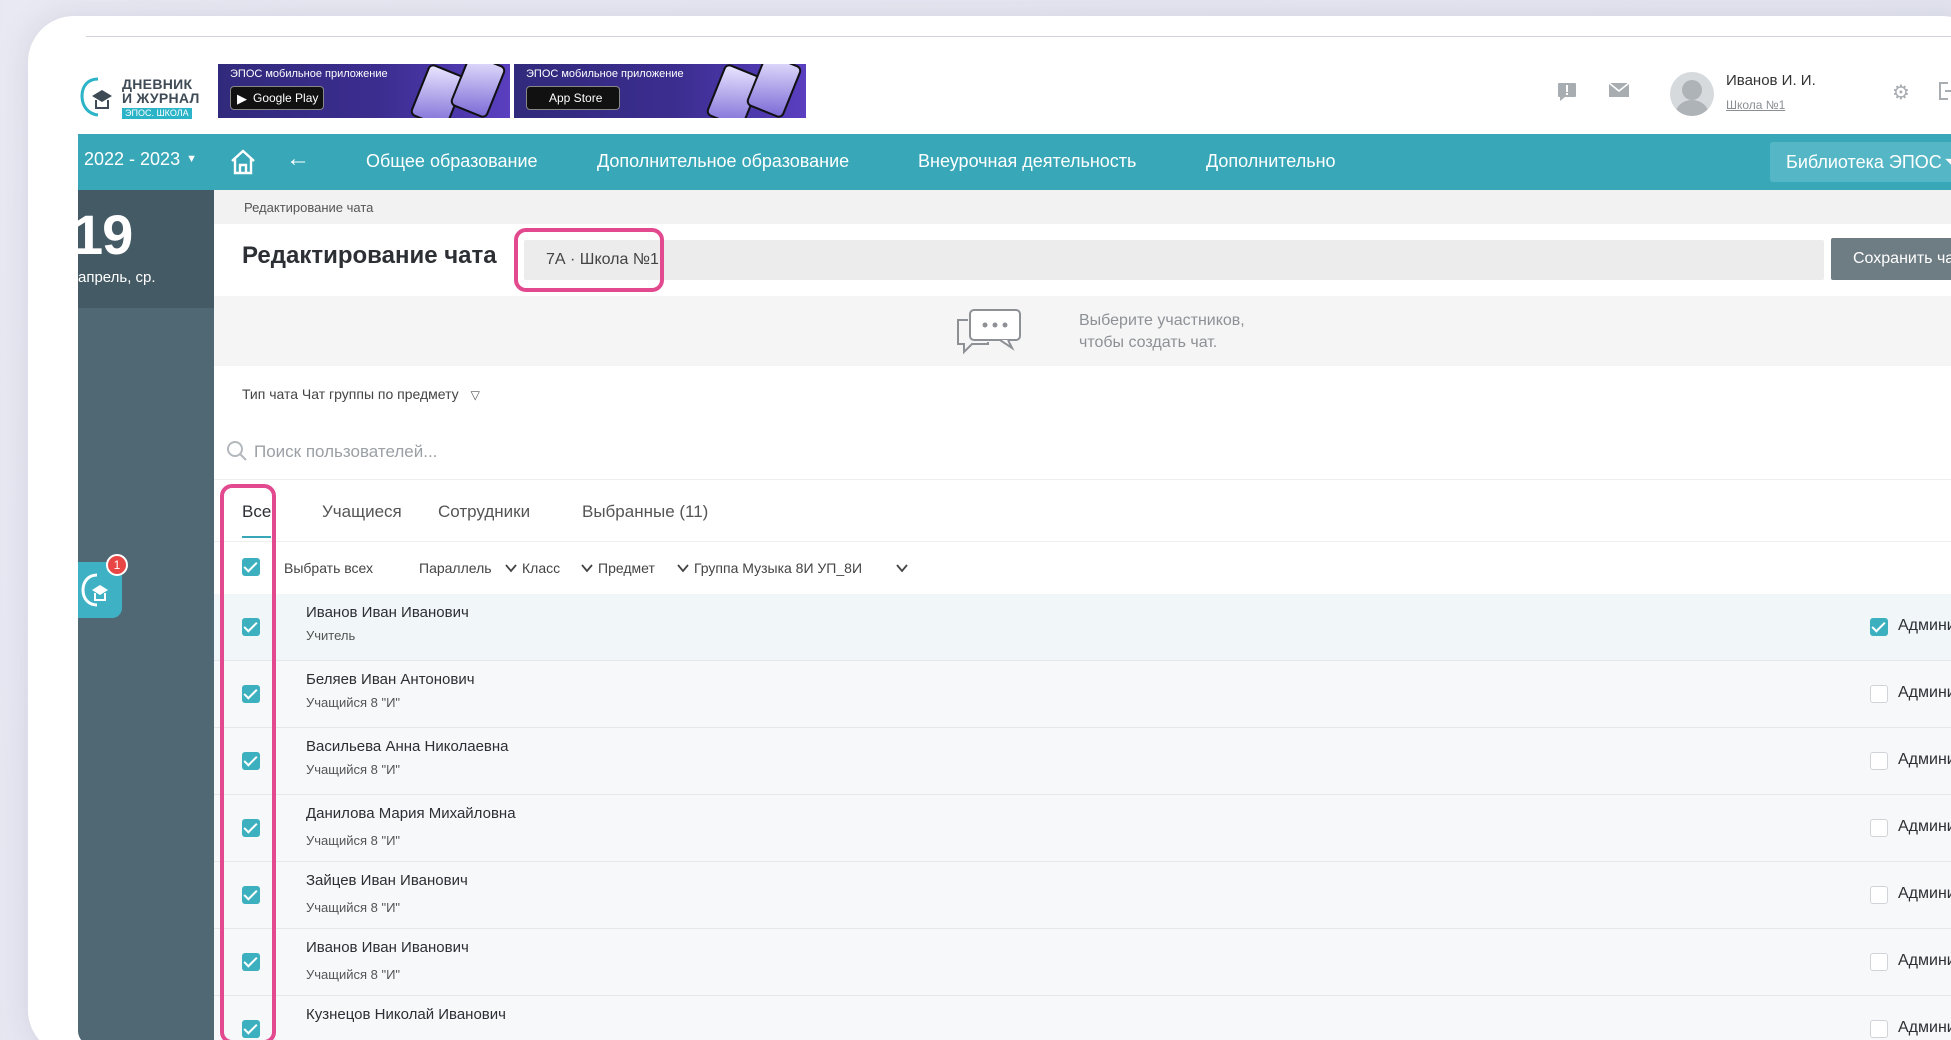 This screenshot has width=1951, height=1040. What do you see at coordinates (576, 98) in the screenshot?
I see `store-label: App Store` at bounding box center [576, 98].